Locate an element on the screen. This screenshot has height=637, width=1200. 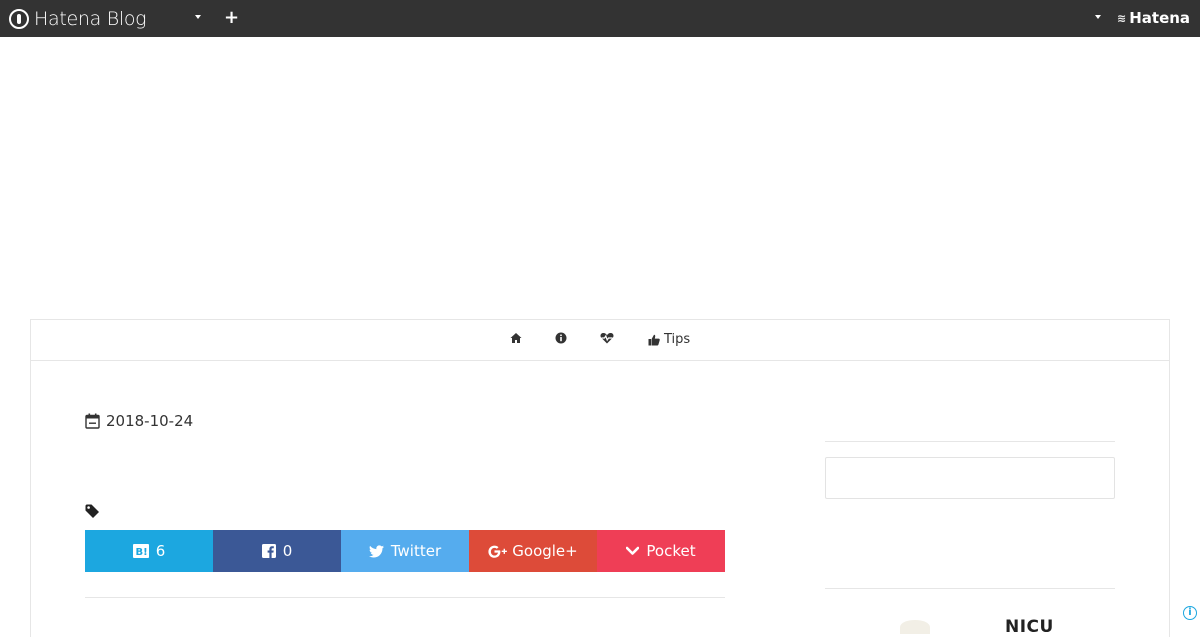
hatena-logo-link: ≋ Hatena is located at coordinates (1153, 18).